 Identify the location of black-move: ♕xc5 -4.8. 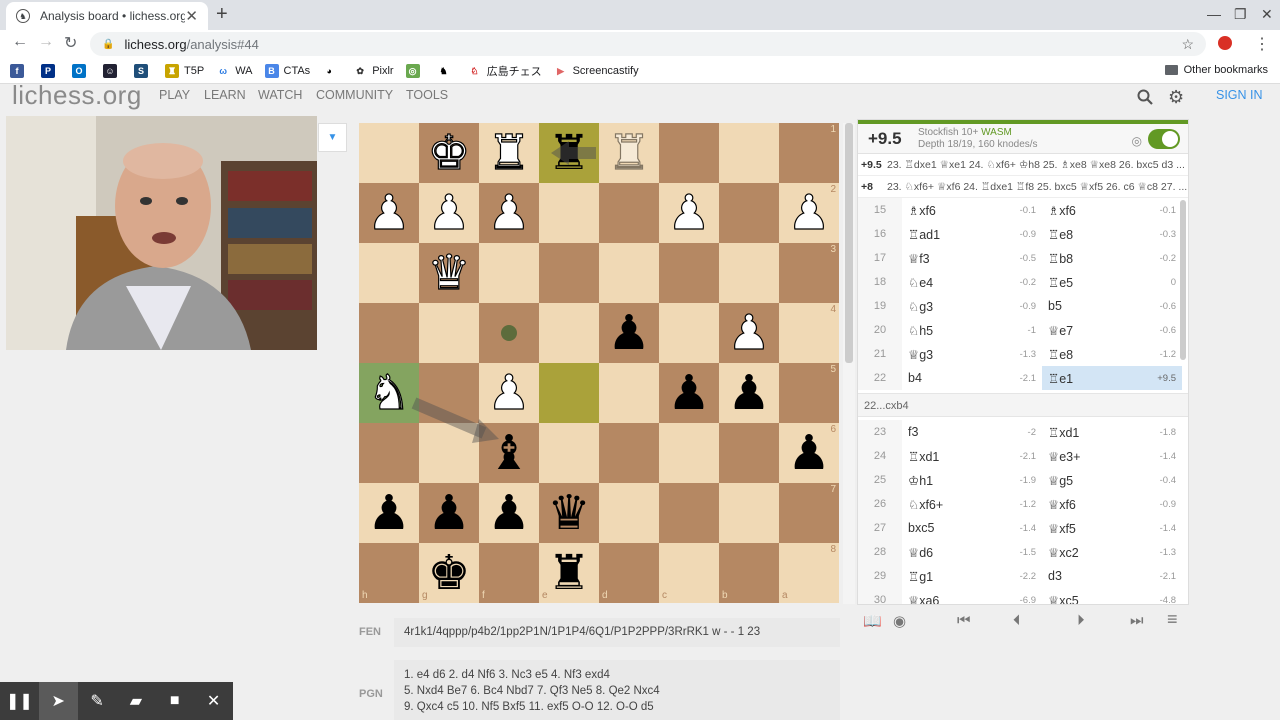
(1112, 596).